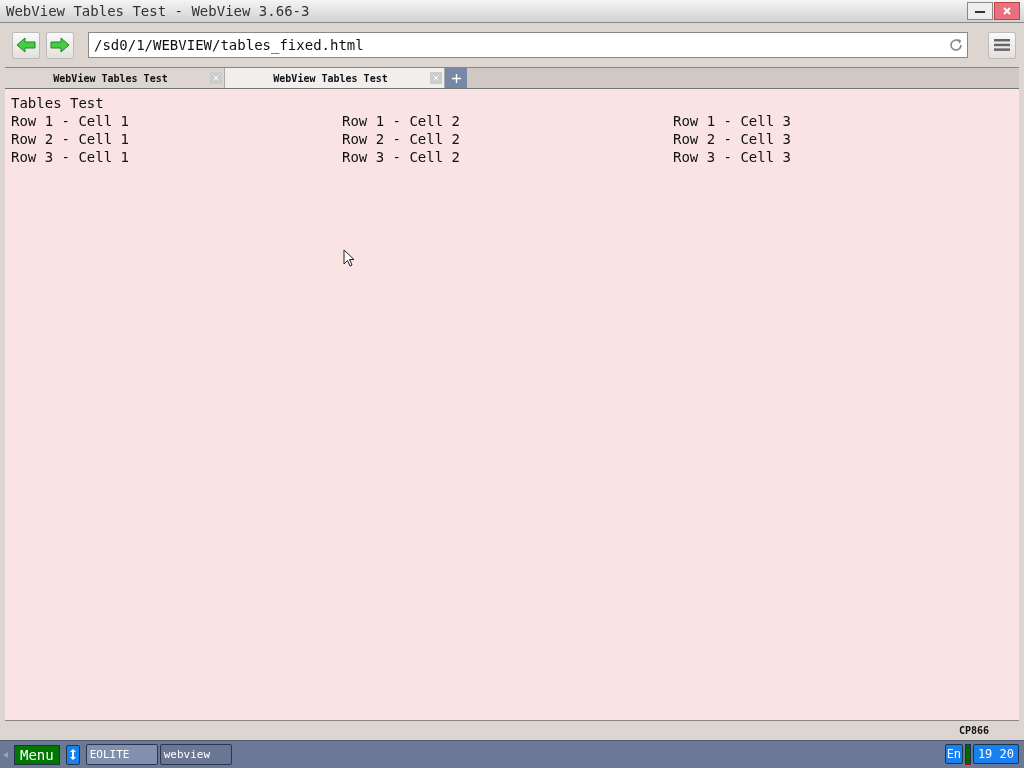  What do you see at coordinates (158, 11) in the screenshot?
I see `window-title: WebView Tables Test - WebView 3.66-3` at bounding box center [158, 11].